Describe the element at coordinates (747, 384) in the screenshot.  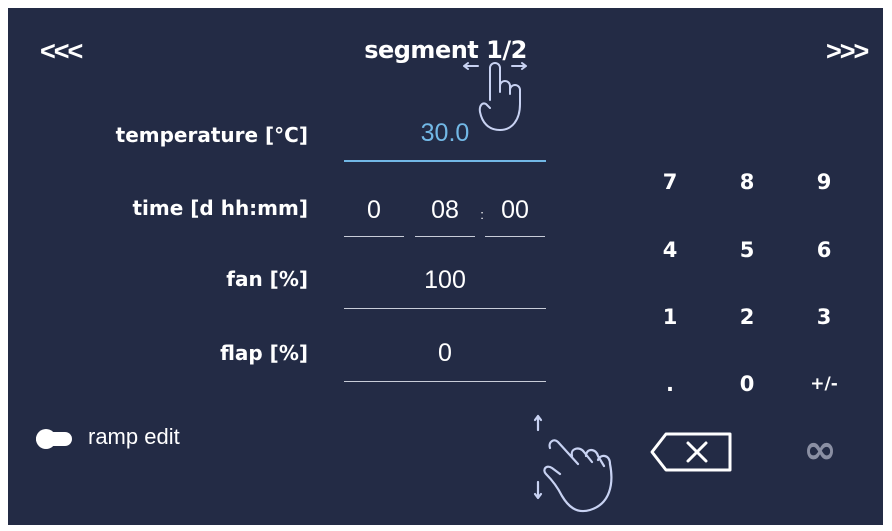
I see `keypad-key-0: 0` at that location.